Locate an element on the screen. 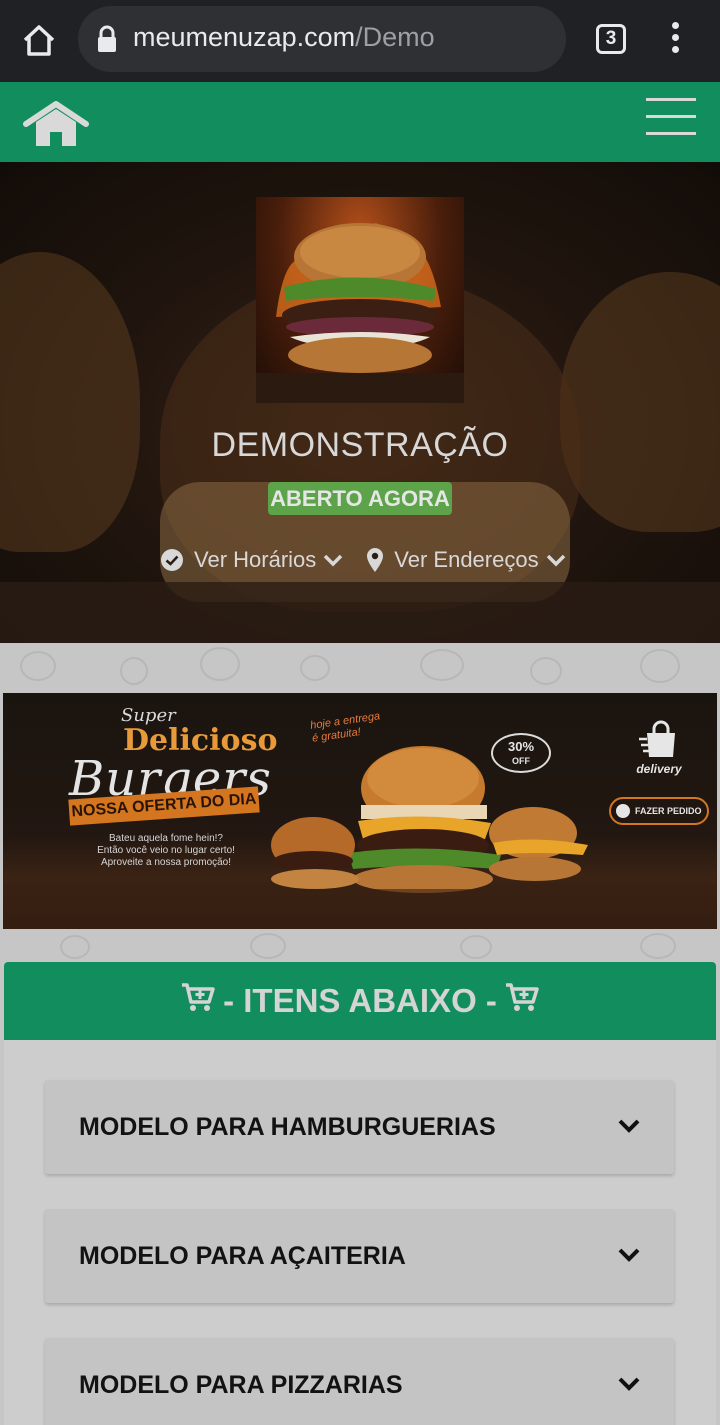 The width and height of the screenshot is (720, 1425). promo-line: Então você veio no lugar certo! is located at coordinates (166, 850).